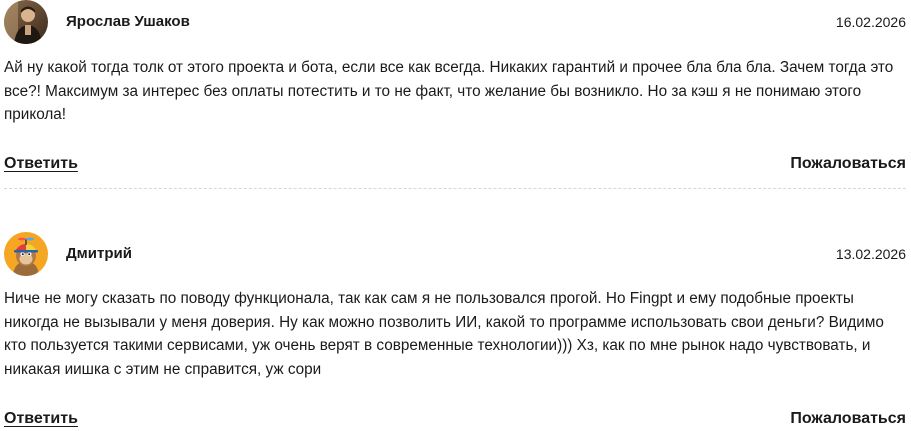  What do you see at coordinates (455, 254) in the screenshot?
I see `comment-header: Дмитрий 13.02.2026` at bounding box center [455, 254].